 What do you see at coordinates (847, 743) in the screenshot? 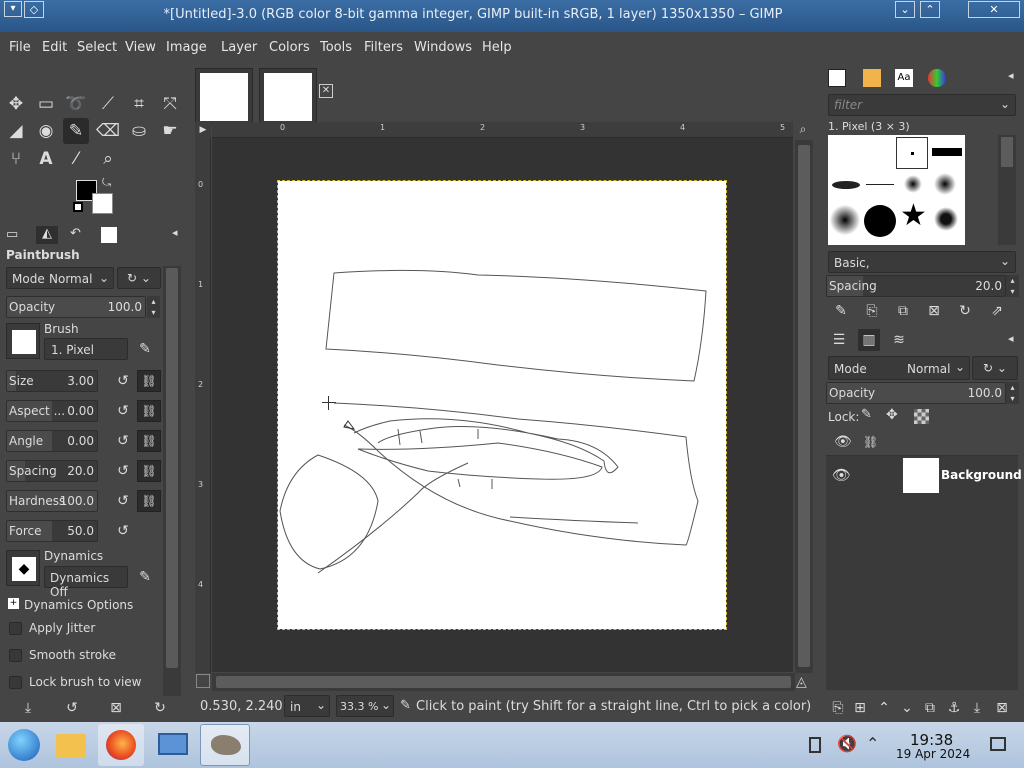
I see `volume-muted-icon: 🔇` at bounding box center [847, 743].